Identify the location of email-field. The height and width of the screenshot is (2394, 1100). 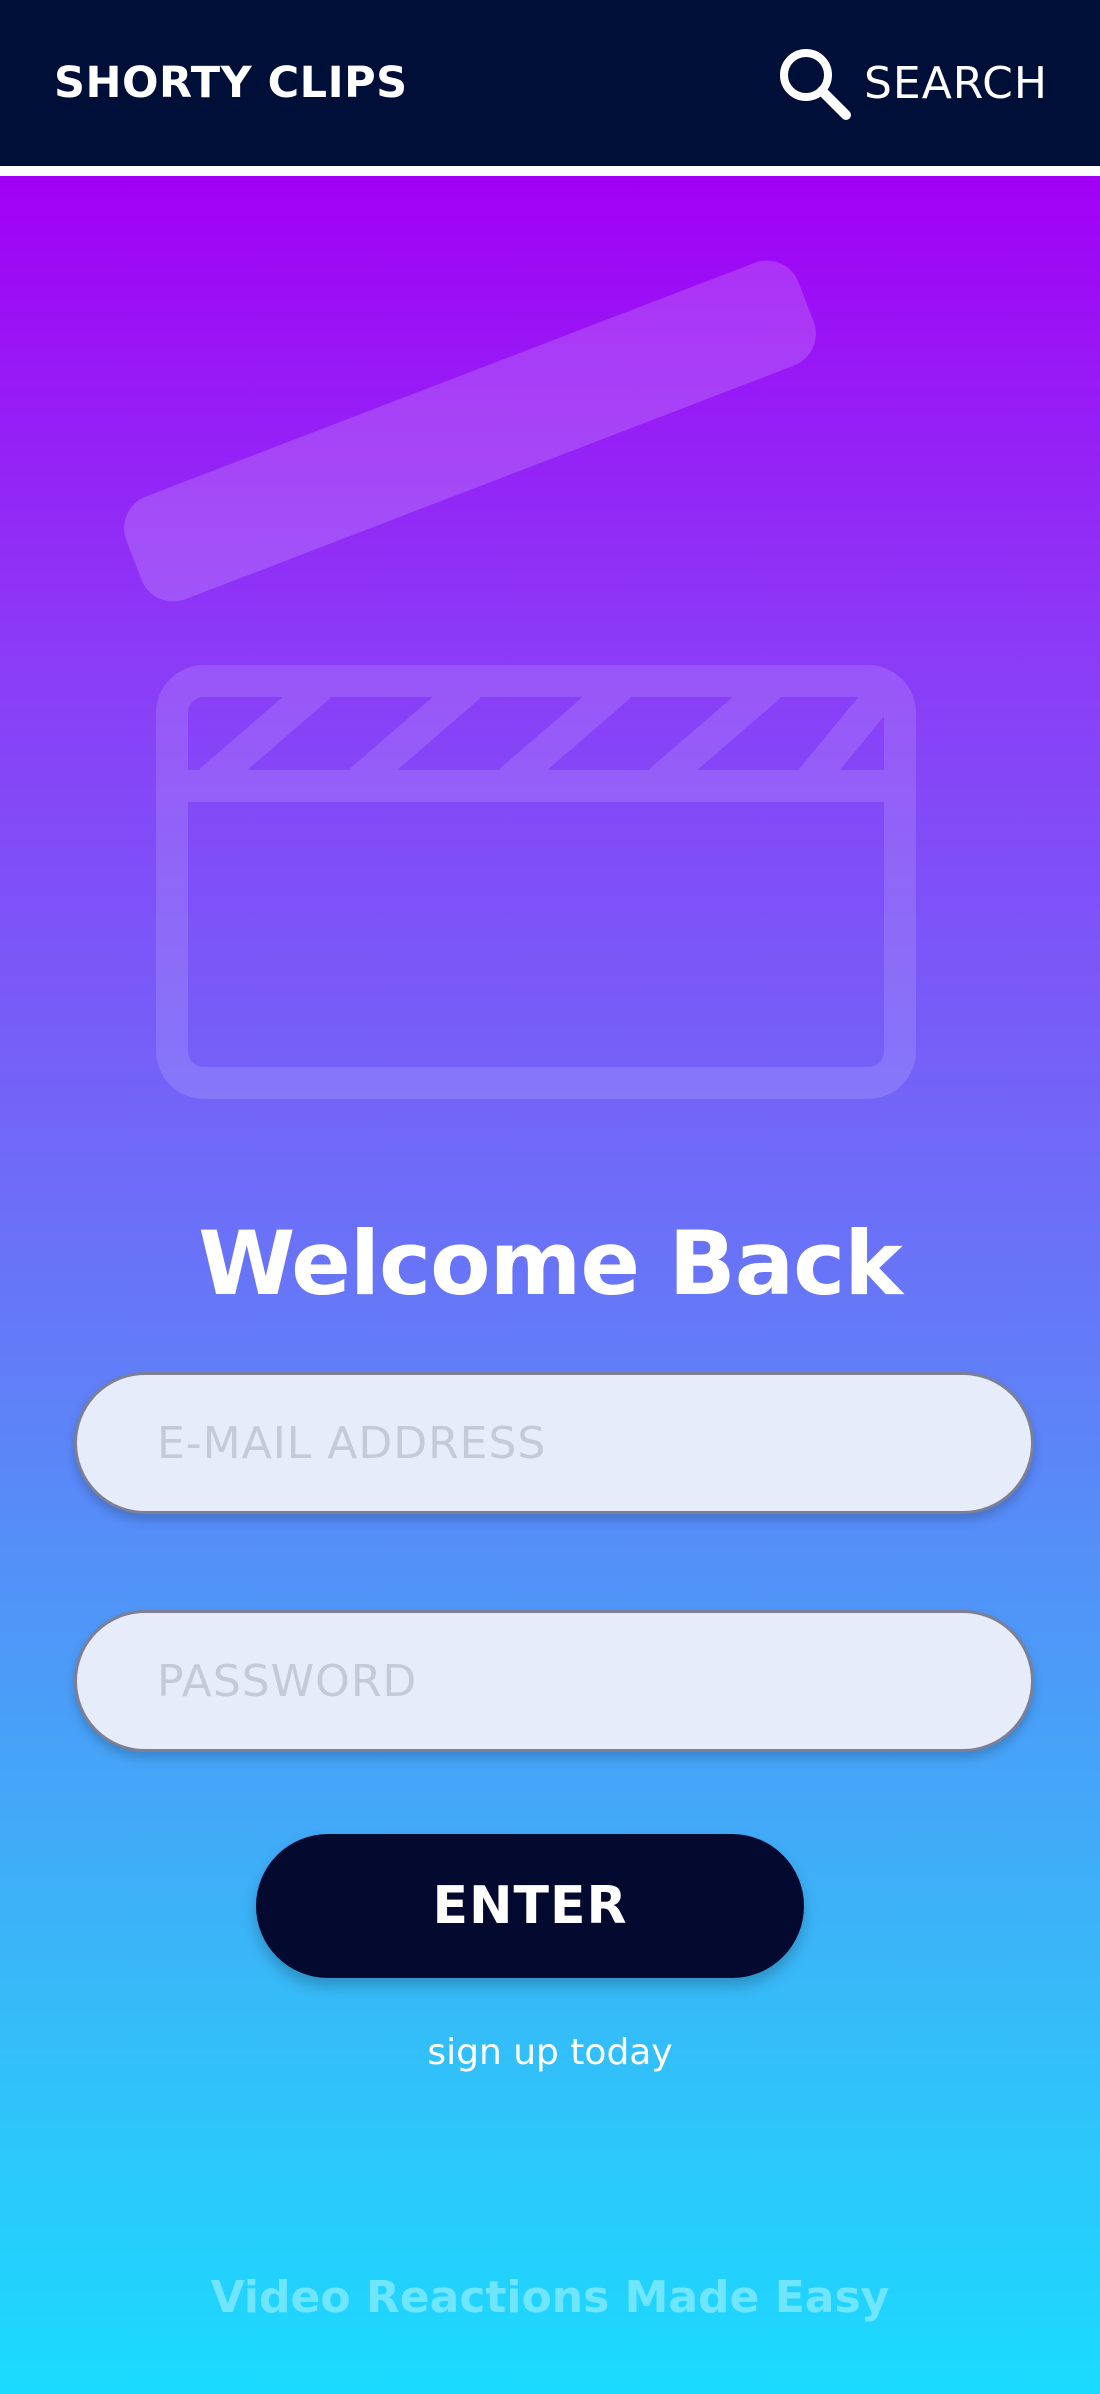
(554, 1443).